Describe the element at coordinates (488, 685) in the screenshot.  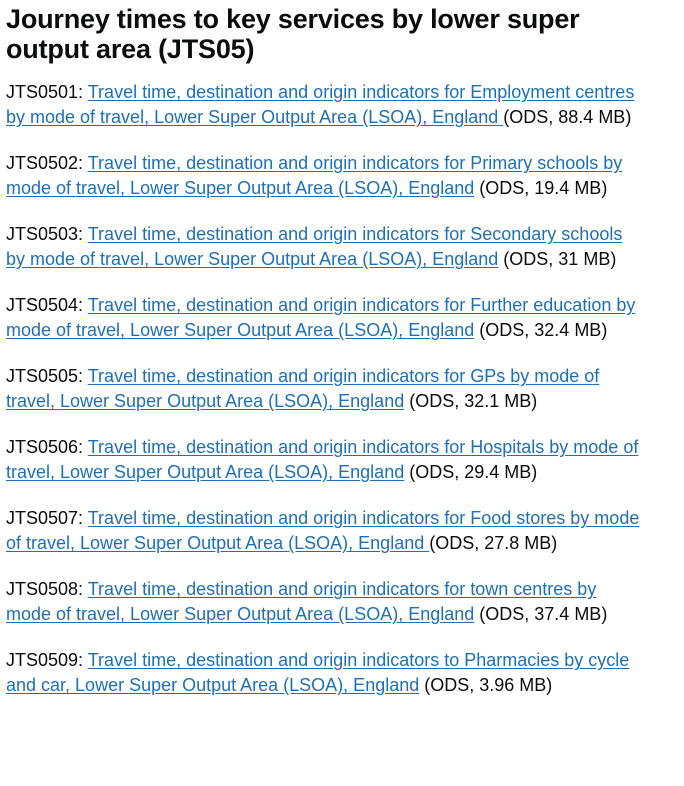
I see `file-meta: (ODS, 3.96 MB)` at that location.